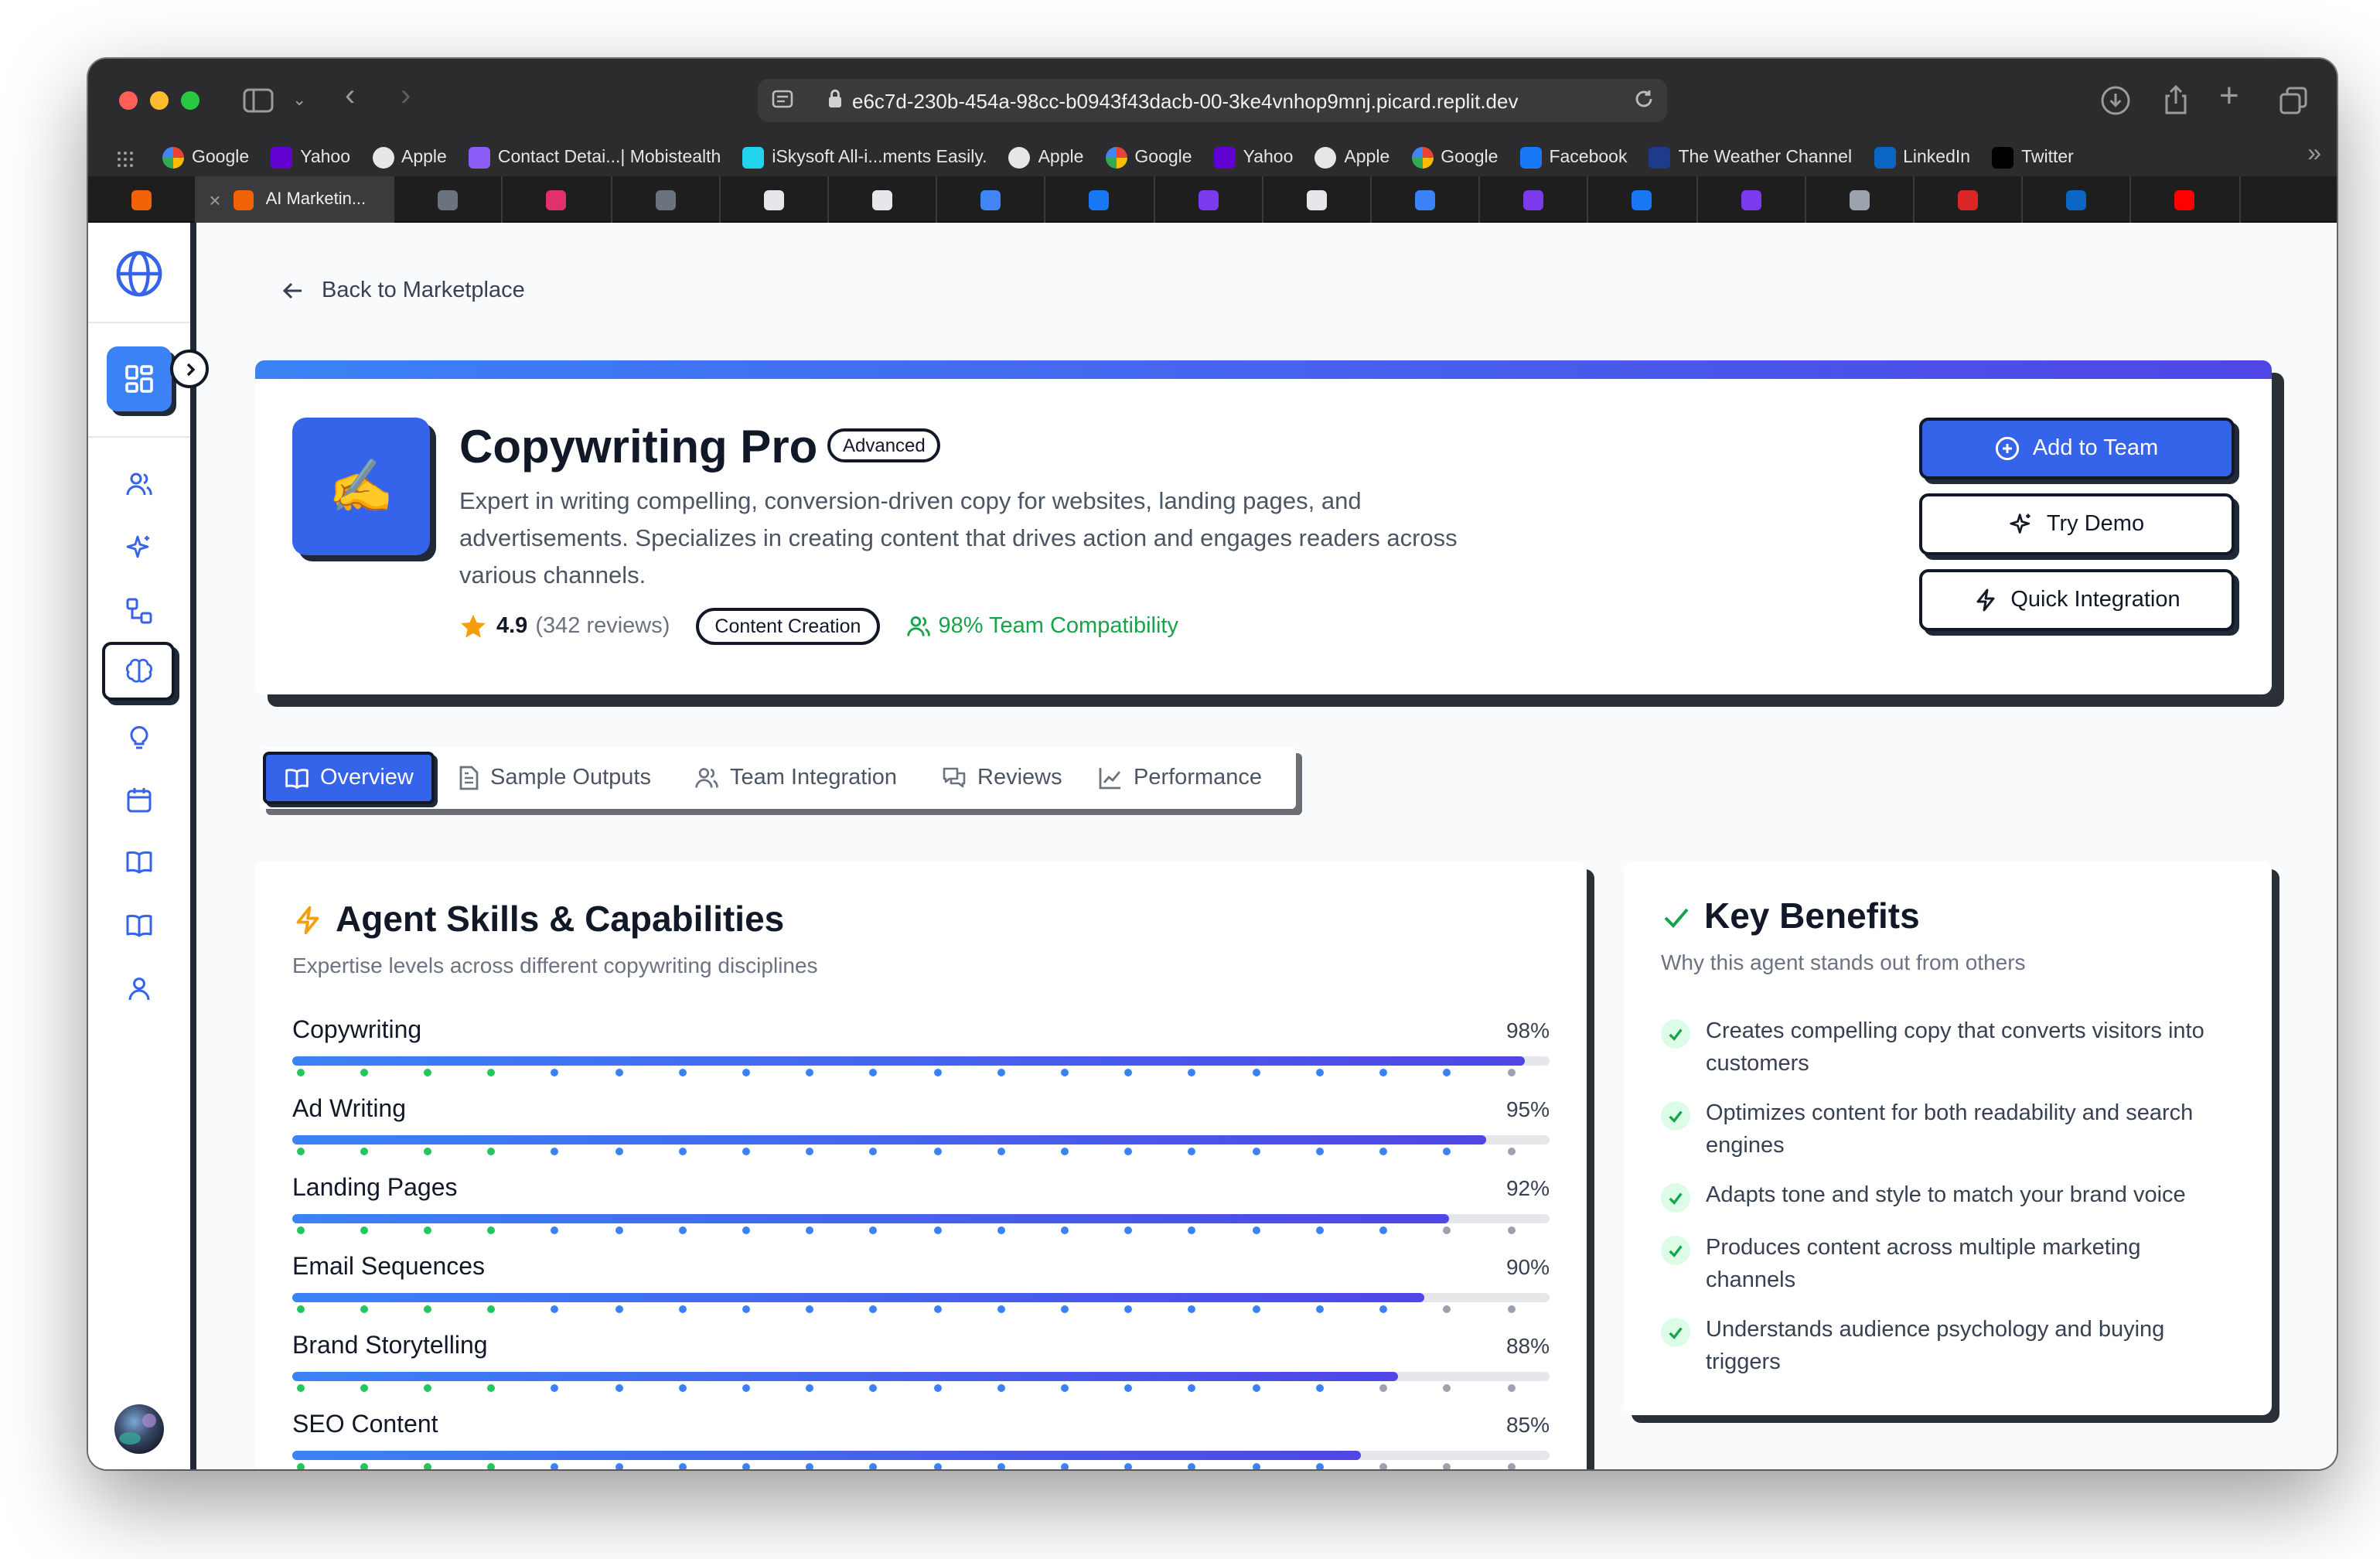 Image resolution: width=2380 pixels, height=1559 pixels. I want to click on add-to-team-button: Add to Team, so click(2077, 448).